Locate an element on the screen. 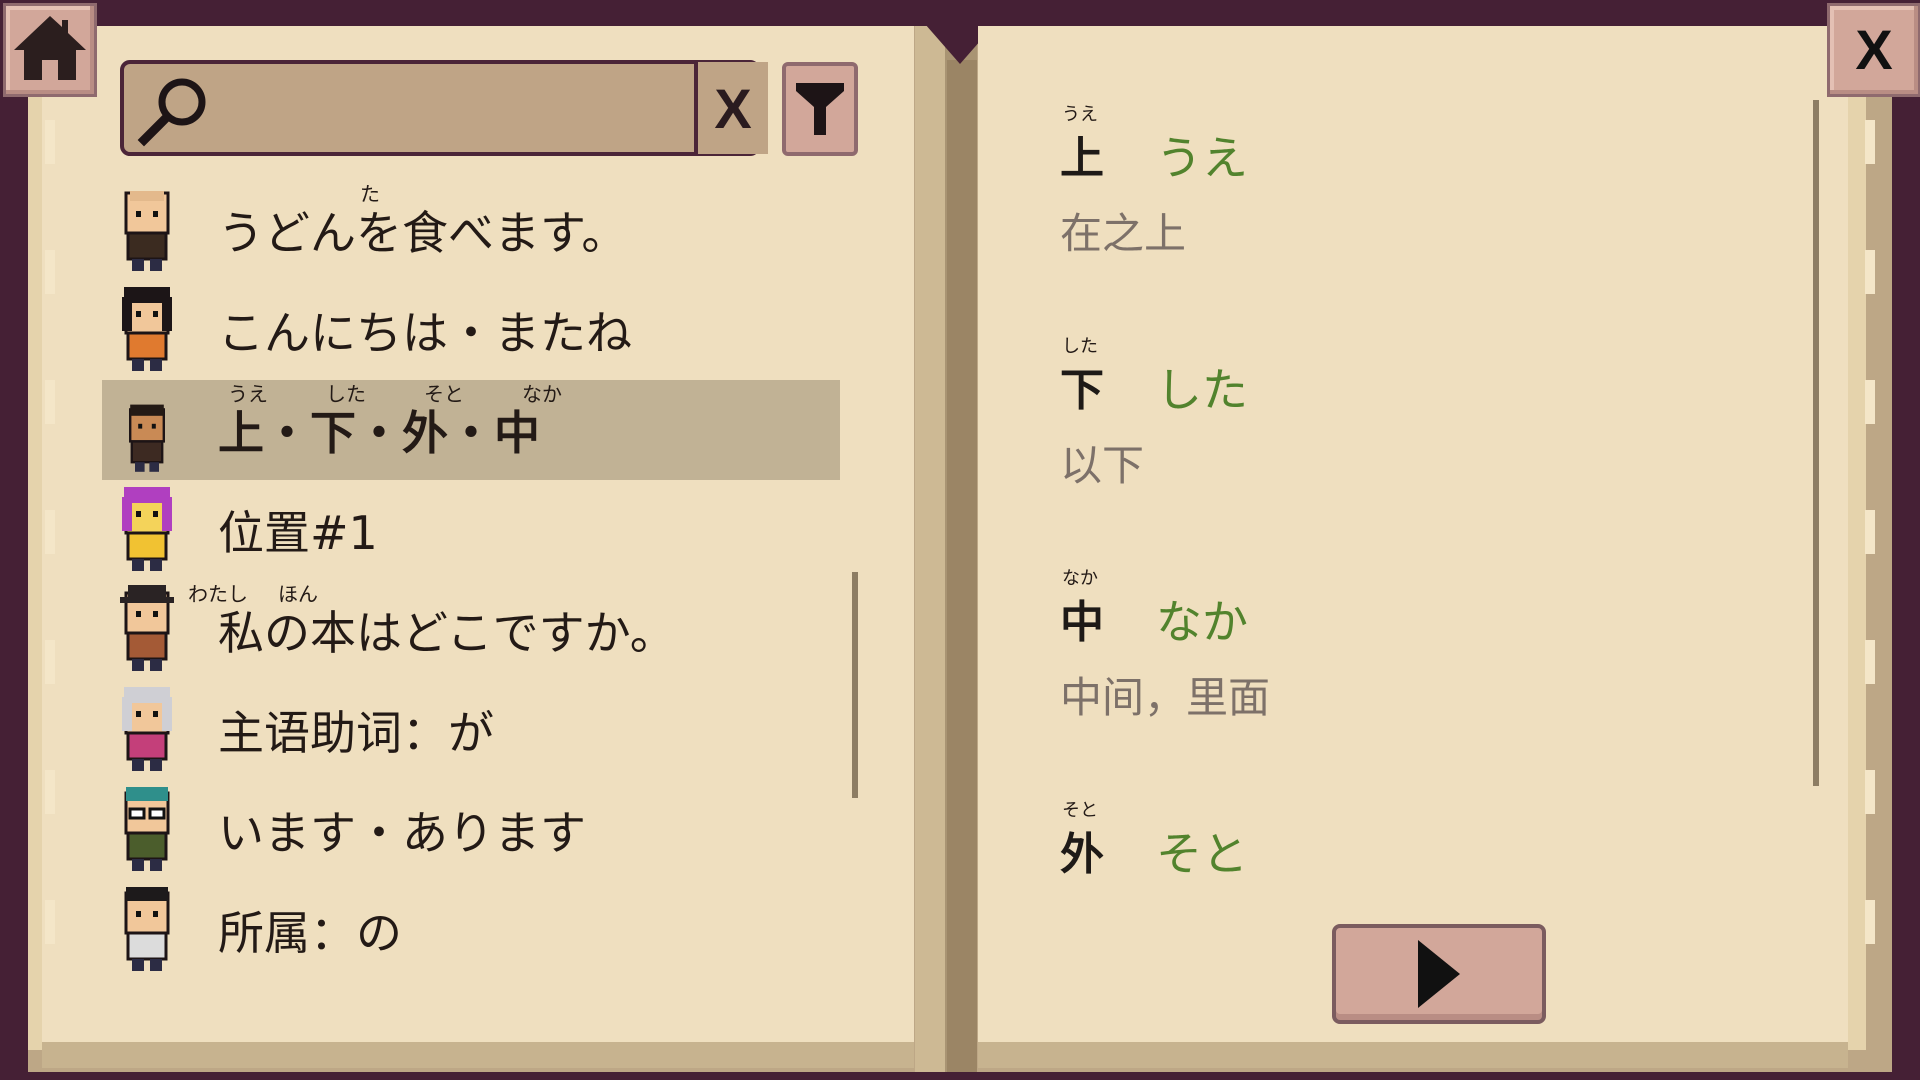 The width and height of the screenshot is (1920, 1080). next-button is located at coordinates (1439, 974).